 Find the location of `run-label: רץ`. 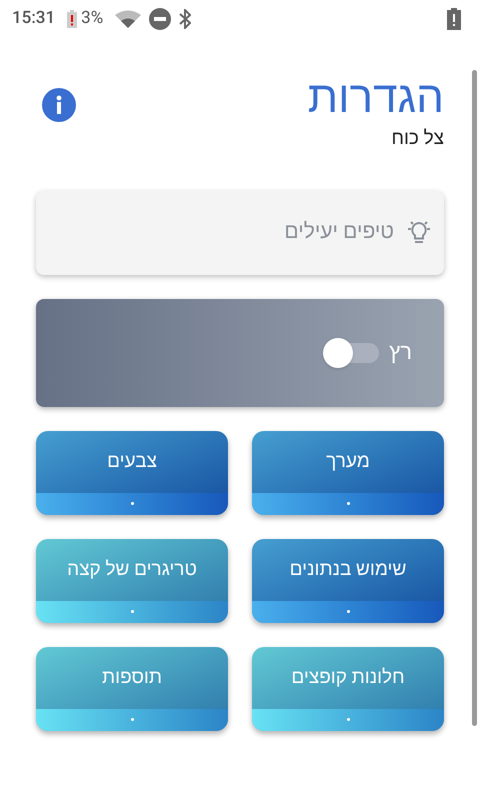

run-label: רץ is located at coordinates (400, 353).